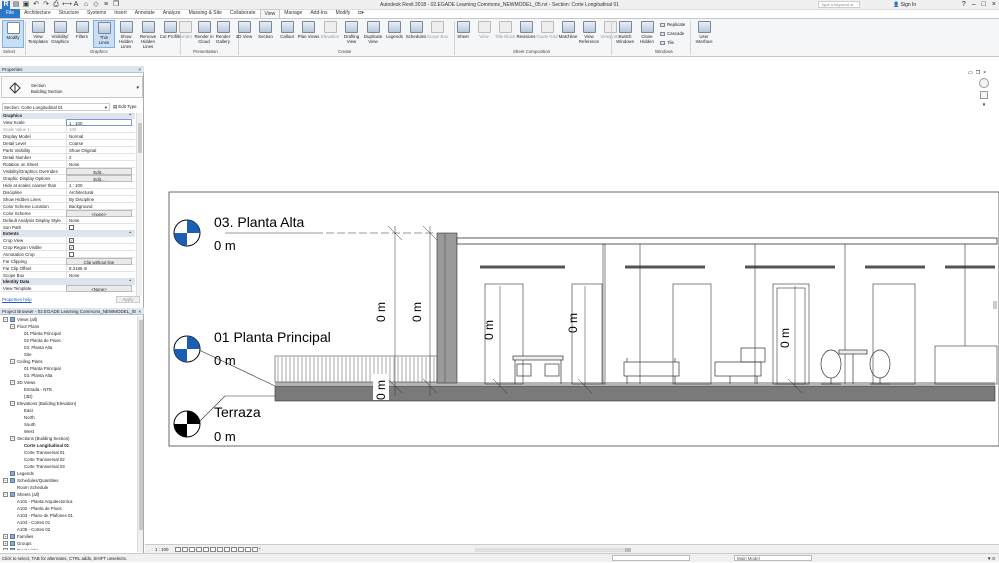 Image resolution: width=999 pixels, height=563 pixels. What do you see at coordinates (104, 34) in the screenshot?
I see `thin-lines-button: Thin Lines` at bounding box center [104, 34].